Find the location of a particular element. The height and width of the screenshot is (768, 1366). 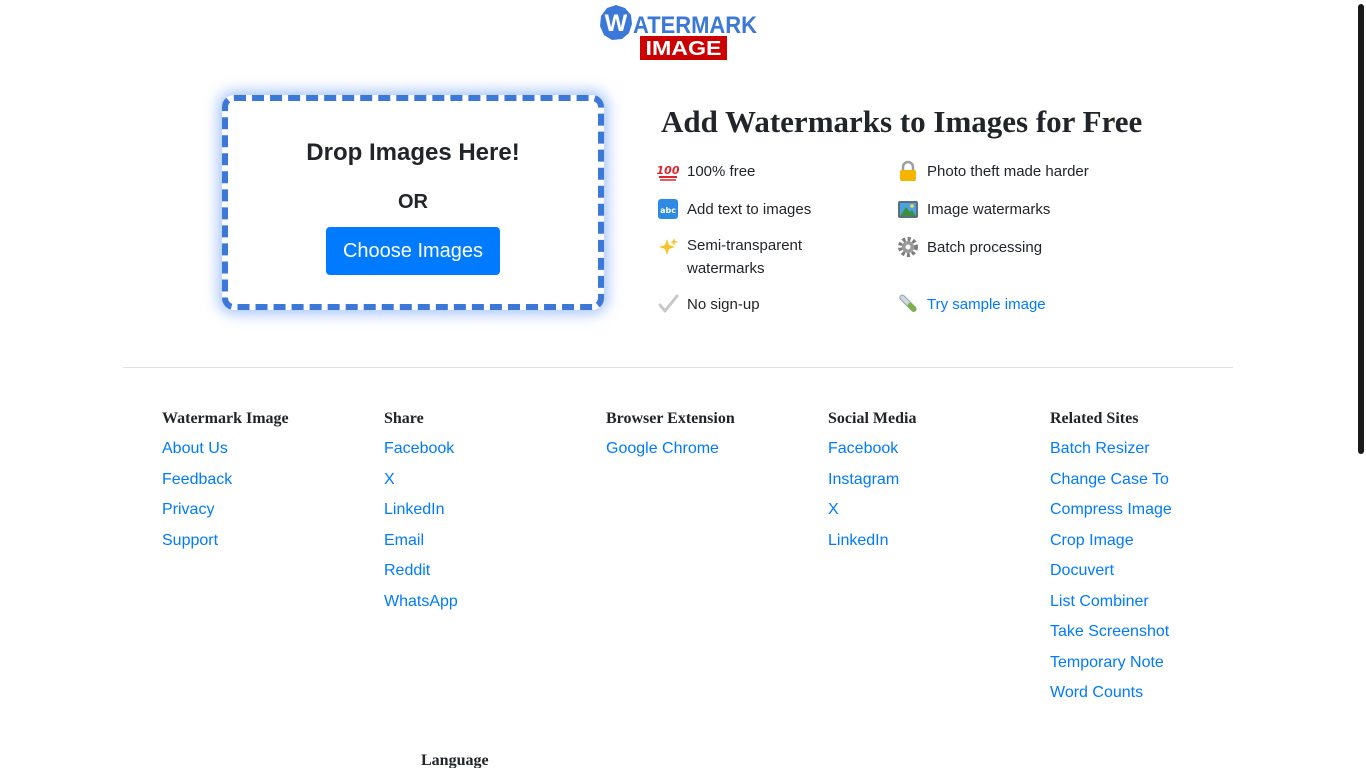

feature-semi-transparent: Semi-transparent watermarks is located at coordinates (742, 257).